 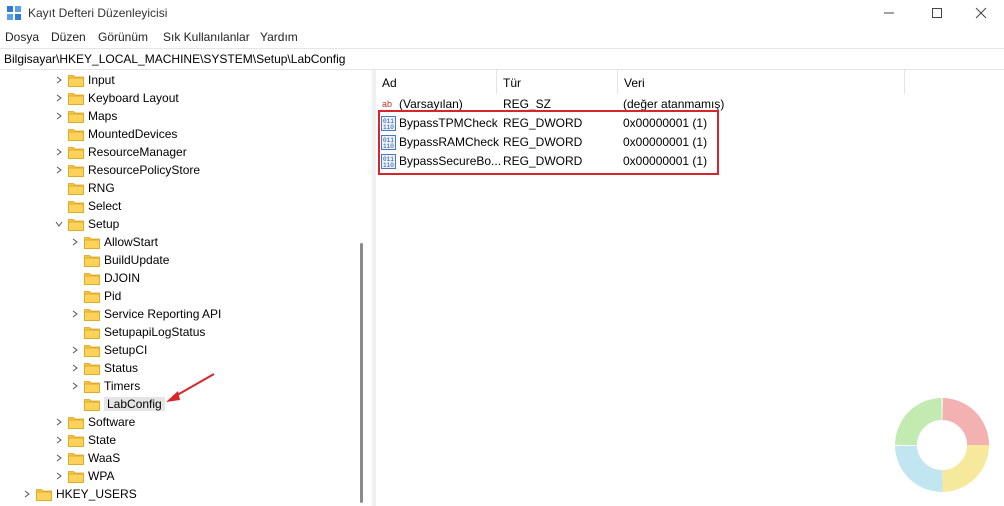 What do you see at coordinates (105, 206) in the screenshot?
I see `tree-item-label: Select` at bounding box center [105, 206].